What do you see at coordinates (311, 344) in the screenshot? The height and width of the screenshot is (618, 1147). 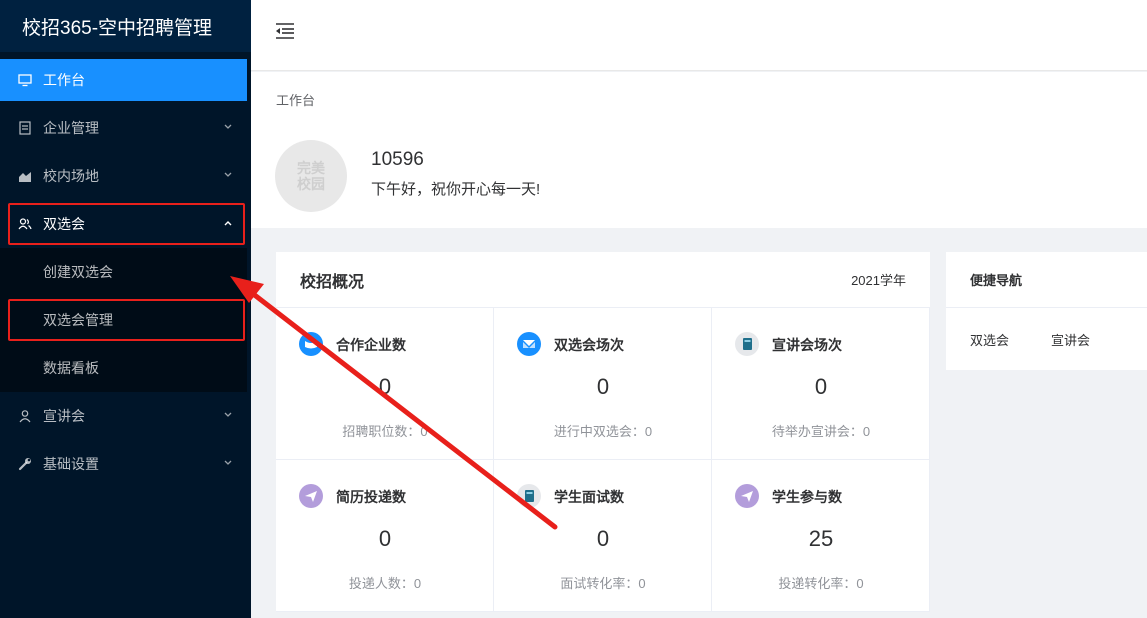 I see `chat-icon` at bounding box center [311, 344].